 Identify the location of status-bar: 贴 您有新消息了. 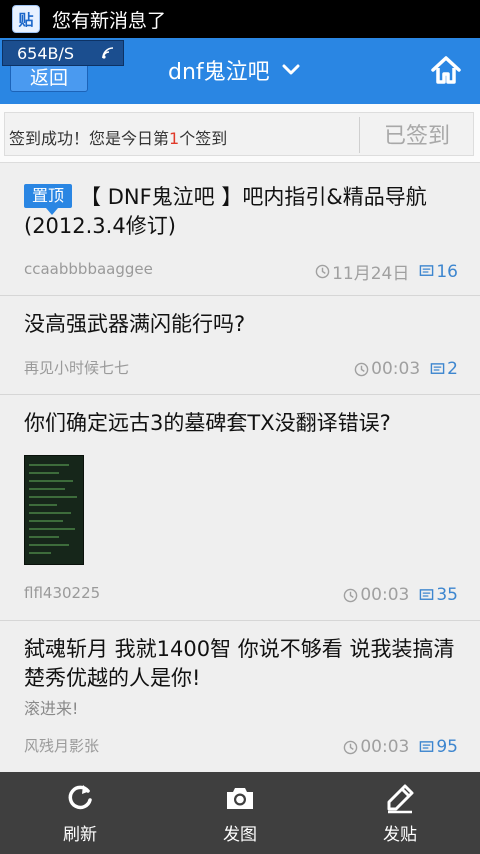
(240, 19).